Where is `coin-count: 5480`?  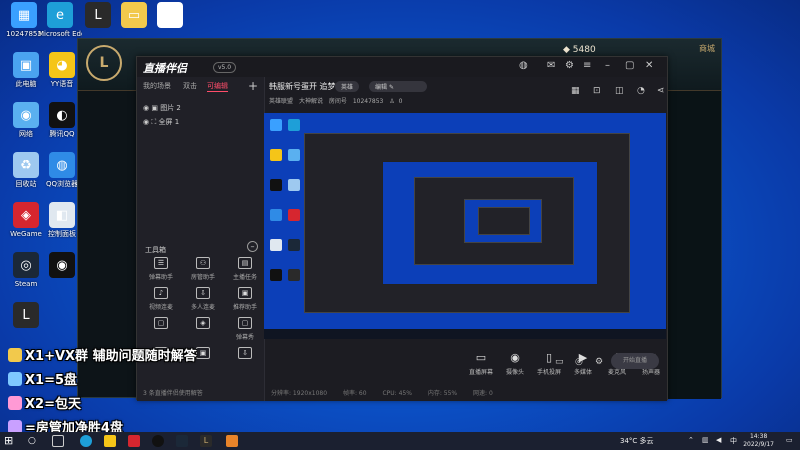
coin-count: 5480 is located at coordinates (584, 50).